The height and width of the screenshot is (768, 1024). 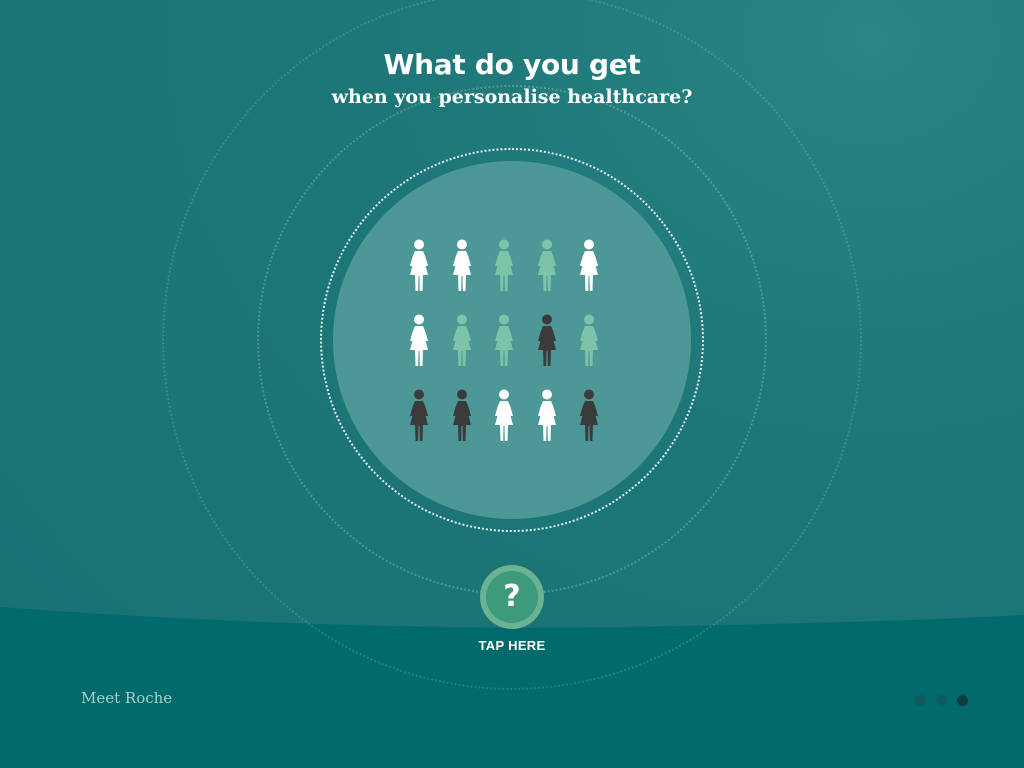 I want to click on figure-grid, so click(x=512, y=341).